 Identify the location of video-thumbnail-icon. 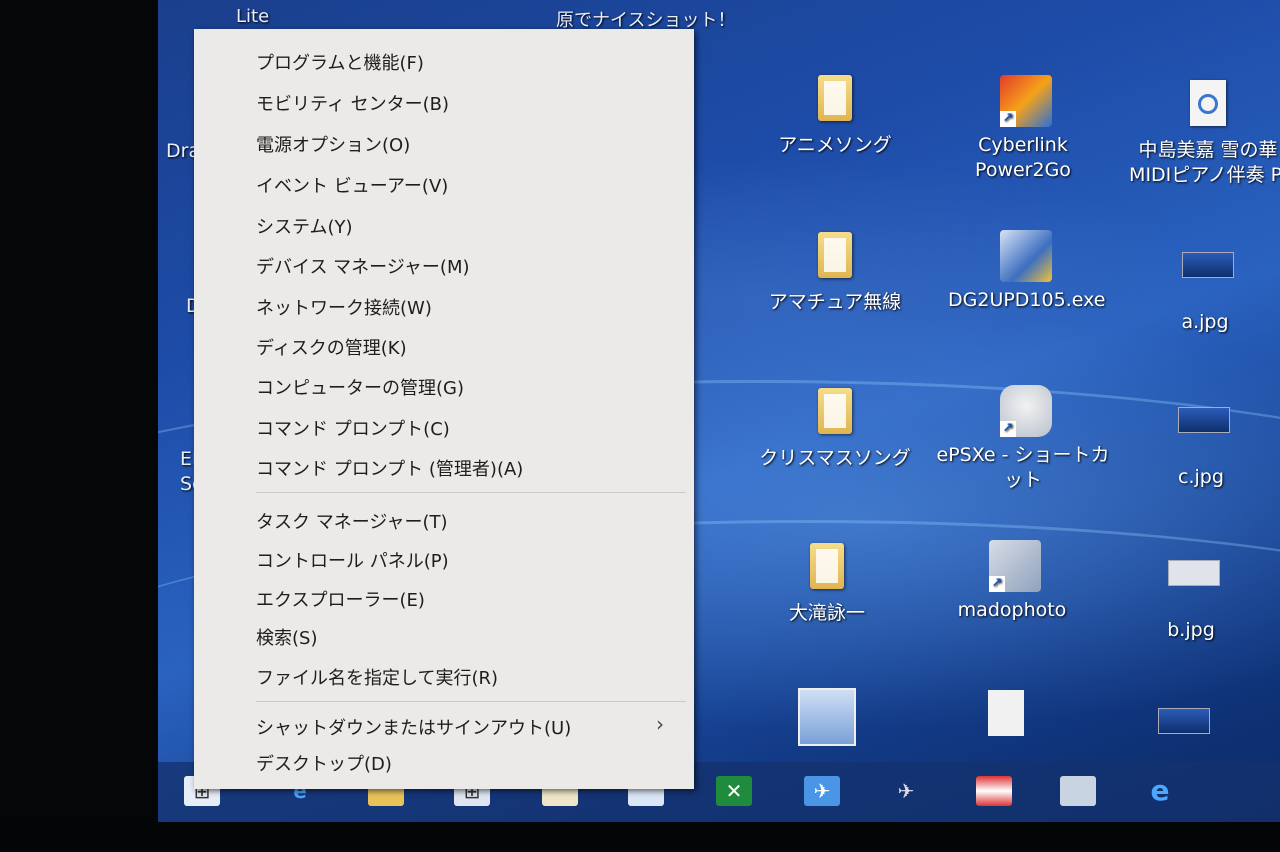
(827, 717).